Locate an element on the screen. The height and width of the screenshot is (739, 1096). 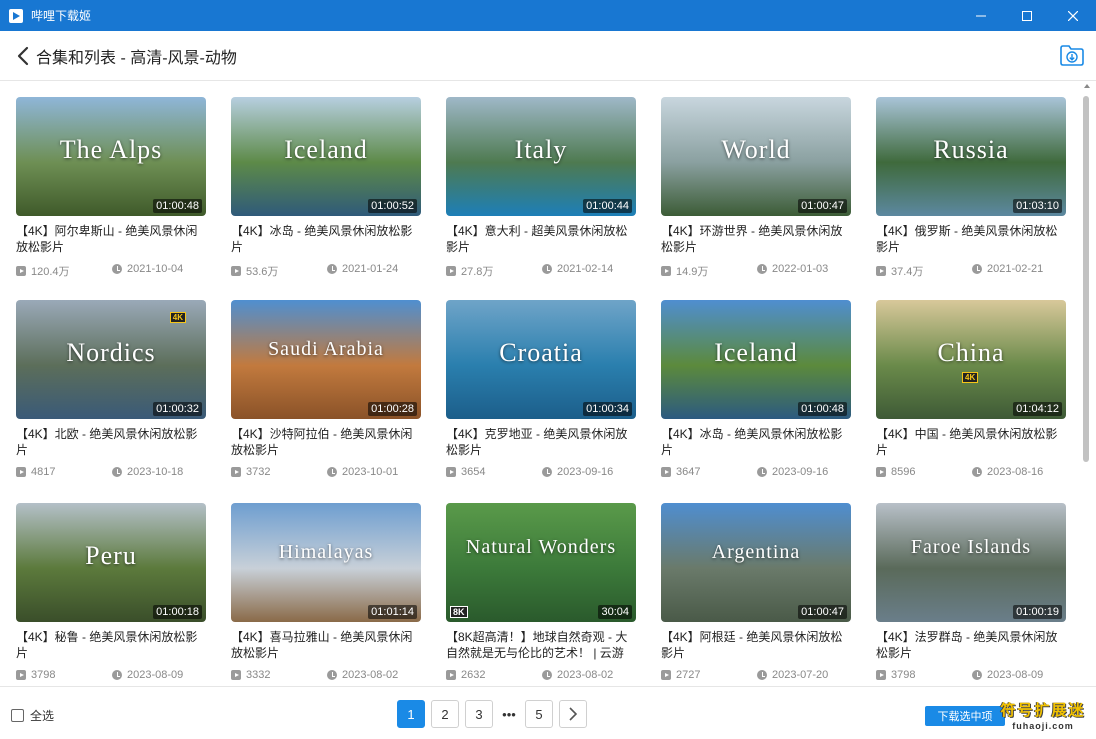
select-all-checkbox: 全选 is located at coordinates (32, 715).